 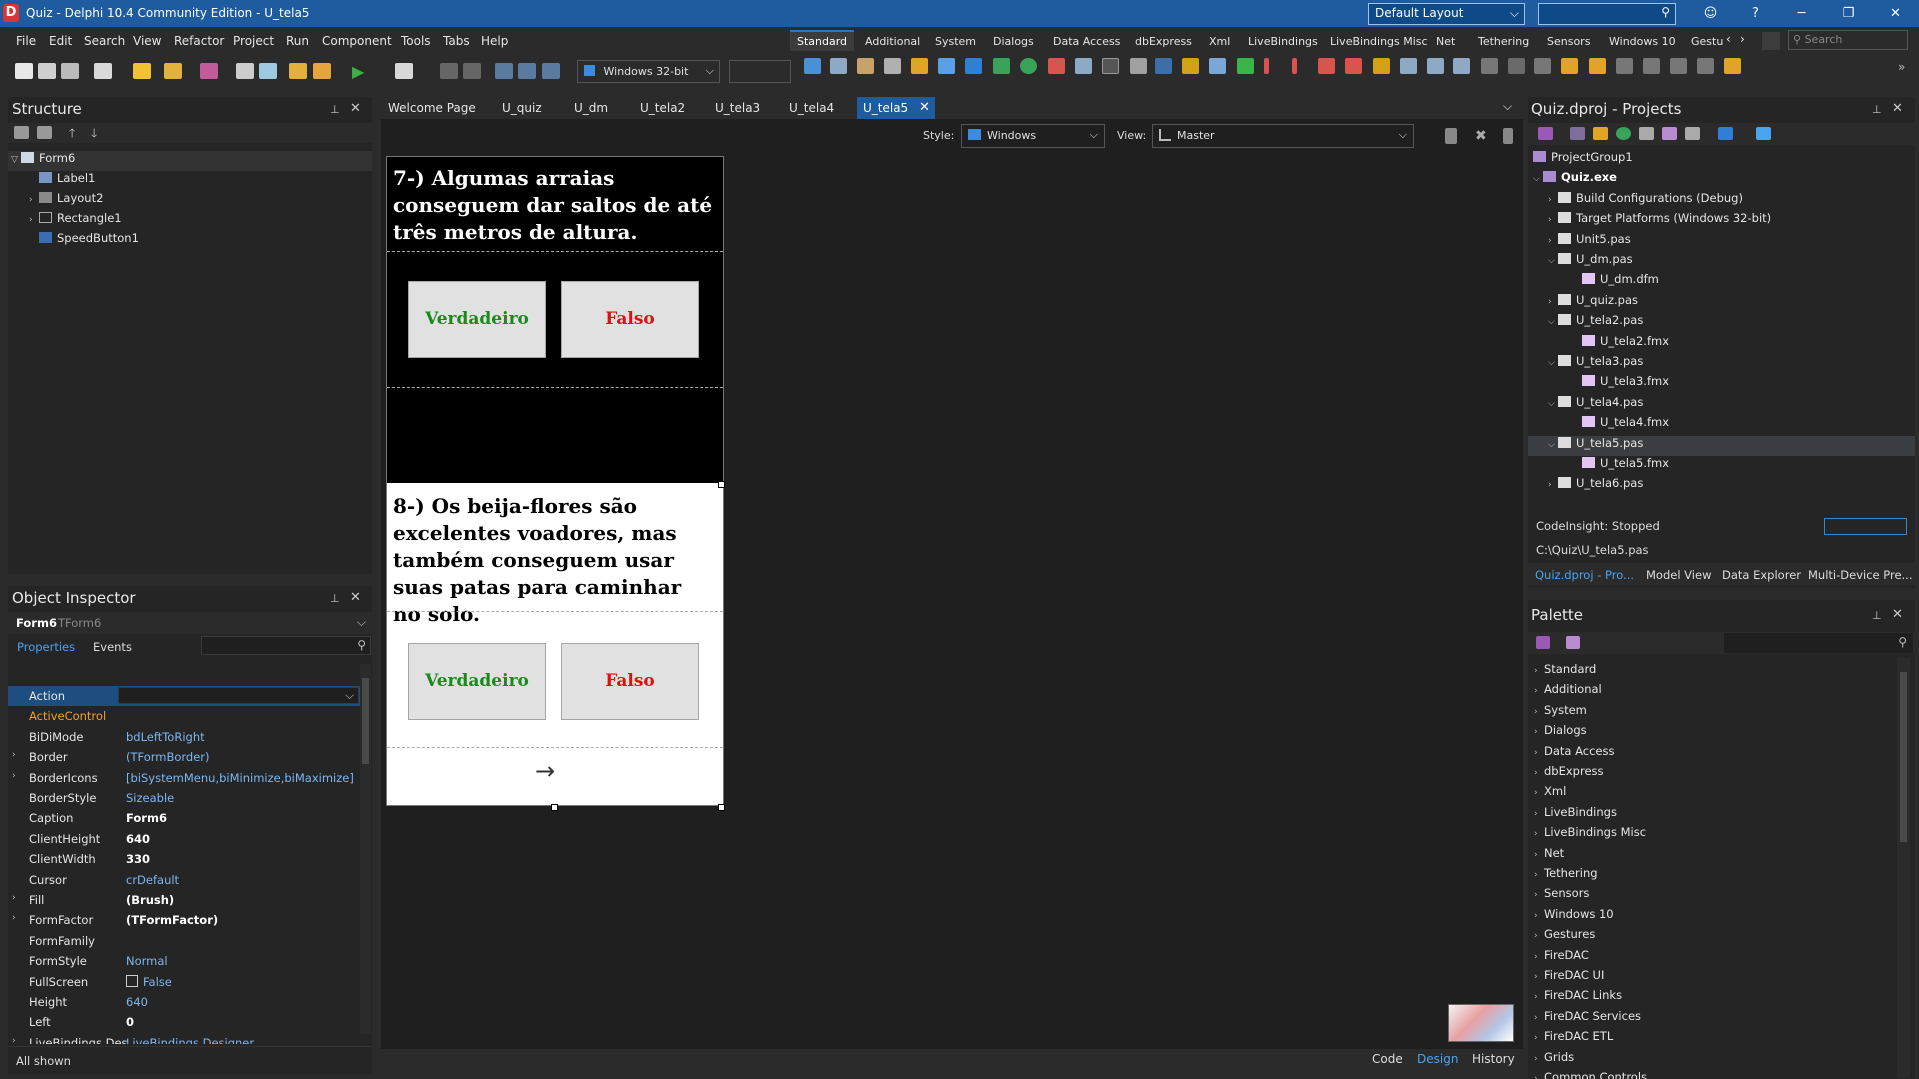 What do you see at coordinates (1435, 66) in the screenshot?
I see `layout-icon` at bounding box center [1435, 66].